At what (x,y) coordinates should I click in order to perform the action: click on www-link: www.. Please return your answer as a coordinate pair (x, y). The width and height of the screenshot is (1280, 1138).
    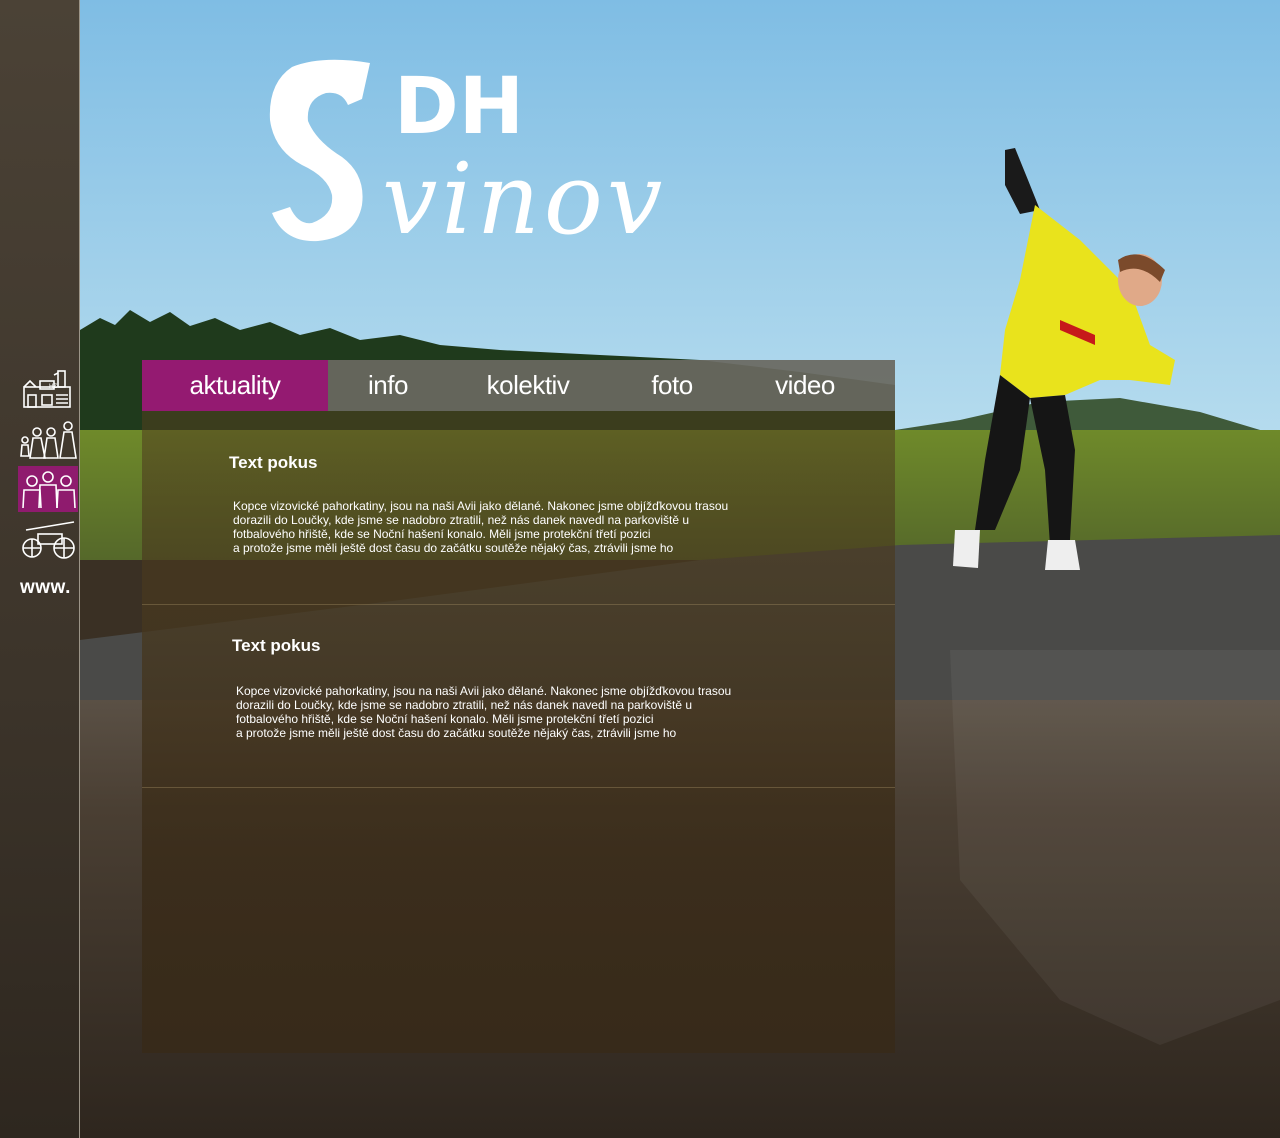
    Looking at the image, I should click on (45, 588).